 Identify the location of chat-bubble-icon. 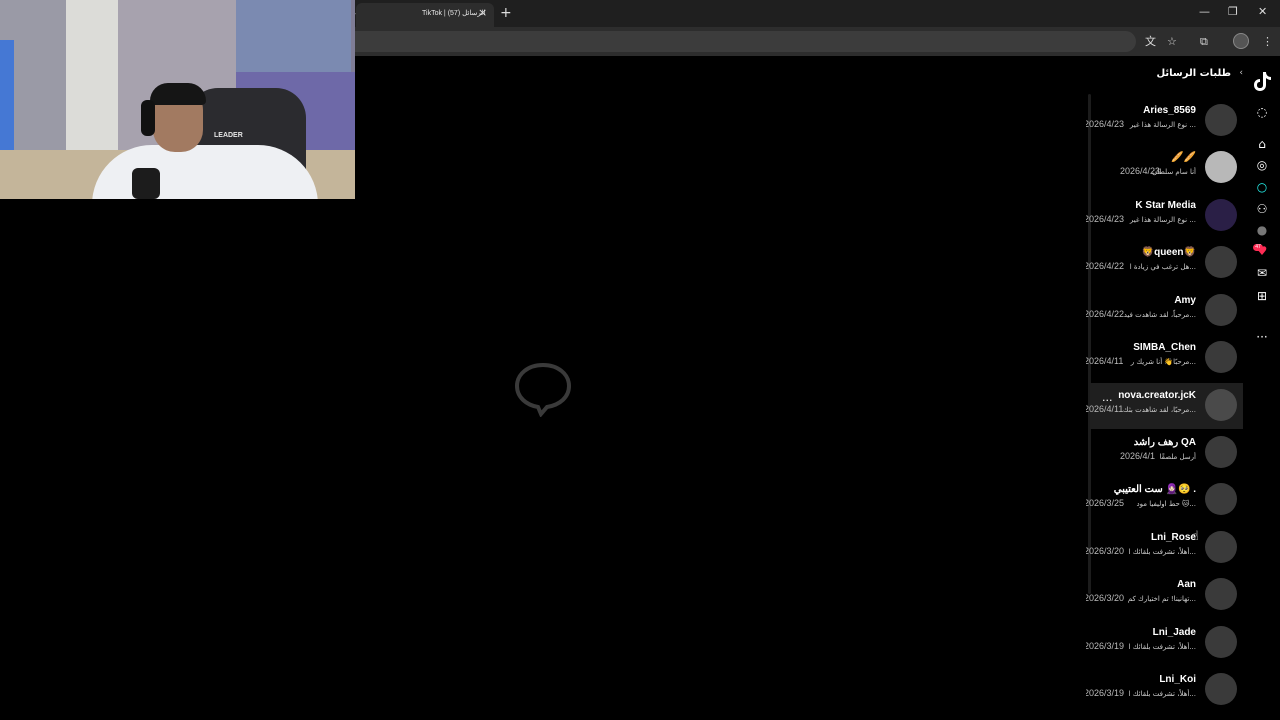
(543, 389).